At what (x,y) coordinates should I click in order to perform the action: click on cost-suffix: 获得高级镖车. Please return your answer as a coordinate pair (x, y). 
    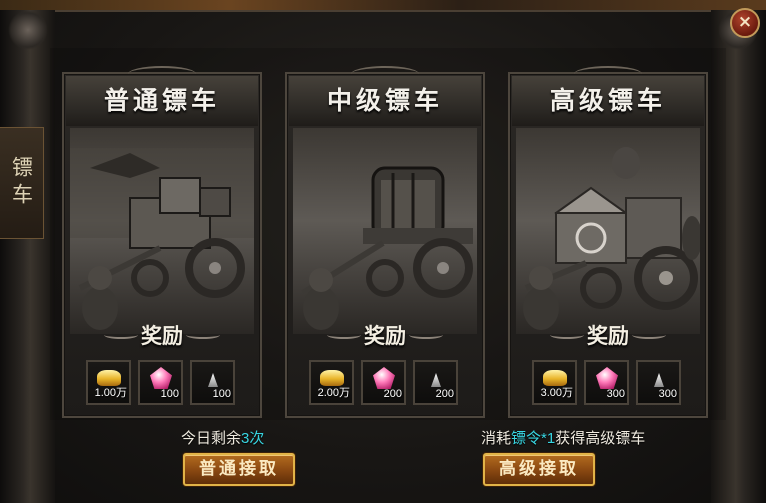
    Looking at the image, I should click on (600, 438).